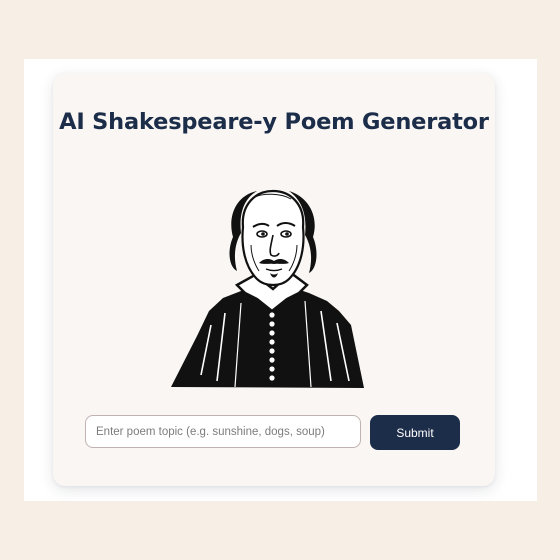 This screenshot has height=560, width=560. I want to click on submit-button: Submit, so click(415, 432).